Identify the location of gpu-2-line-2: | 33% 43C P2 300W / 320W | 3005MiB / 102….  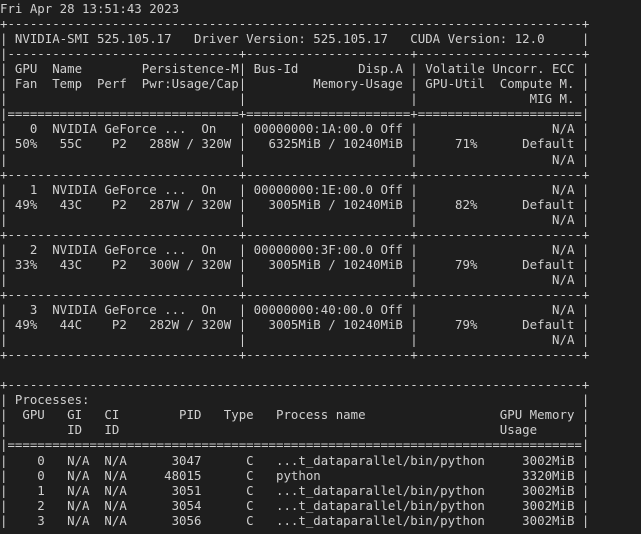
(295, 264).